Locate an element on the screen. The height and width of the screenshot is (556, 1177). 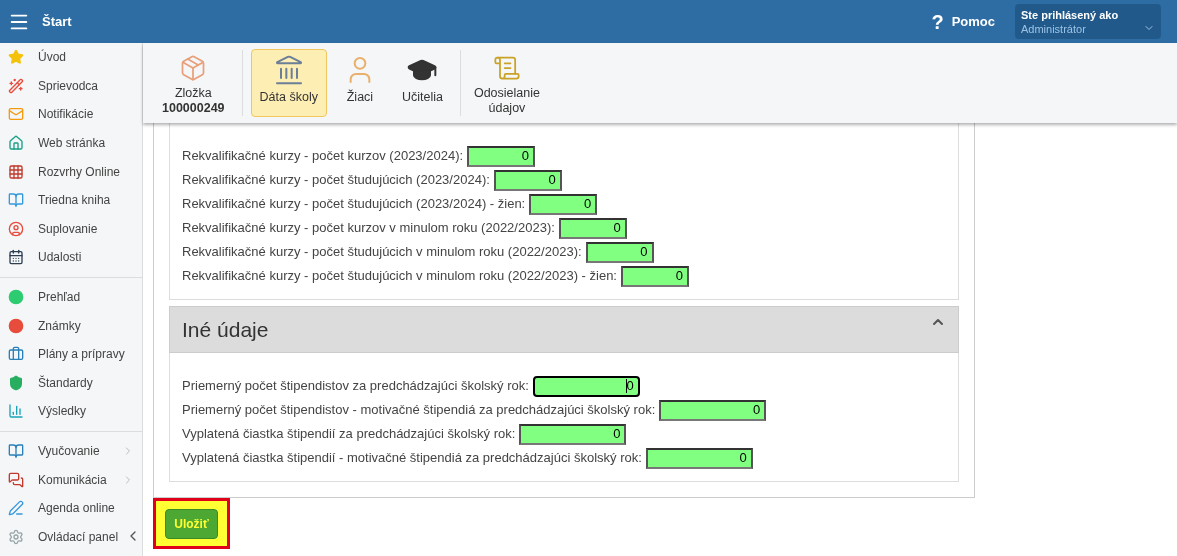
sidebar-item: Rozvrhy Online is located at coordinates (71, 171).